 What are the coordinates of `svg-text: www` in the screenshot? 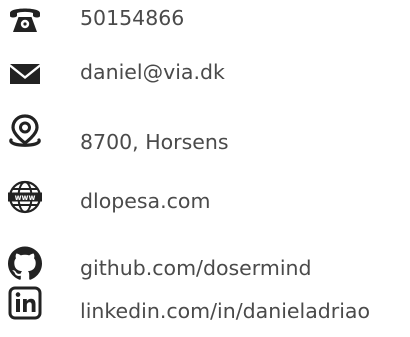 It's located at (25, 197).